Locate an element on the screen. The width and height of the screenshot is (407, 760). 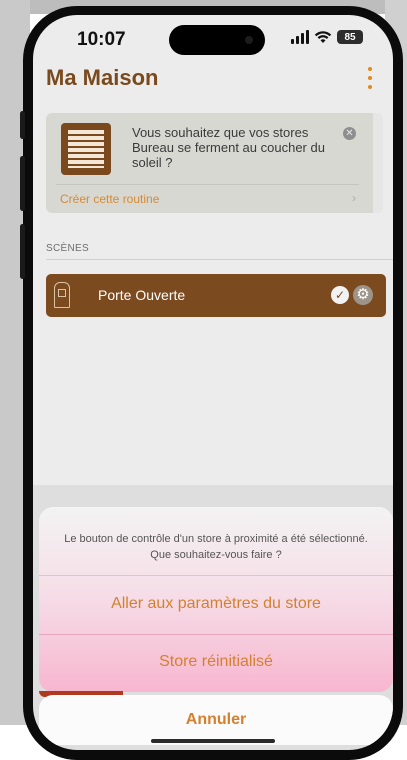
status-icons: 85 is located at coordinates (327, 37).